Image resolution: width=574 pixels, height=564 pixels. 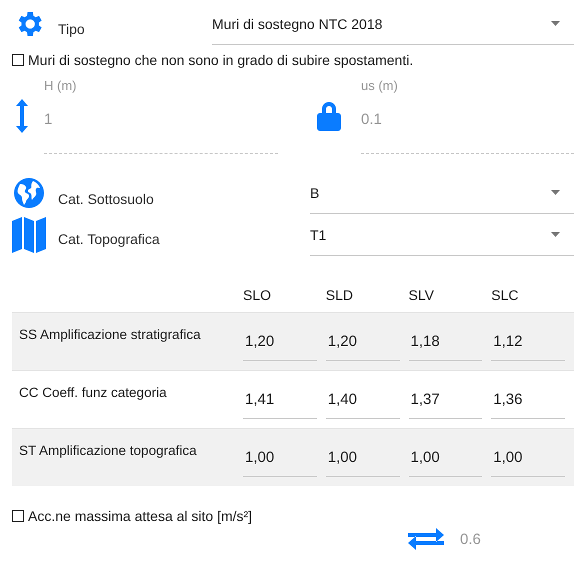 I want to click on row-label: SS Amplificazione stratigrafica, so click(x=110, y=335).